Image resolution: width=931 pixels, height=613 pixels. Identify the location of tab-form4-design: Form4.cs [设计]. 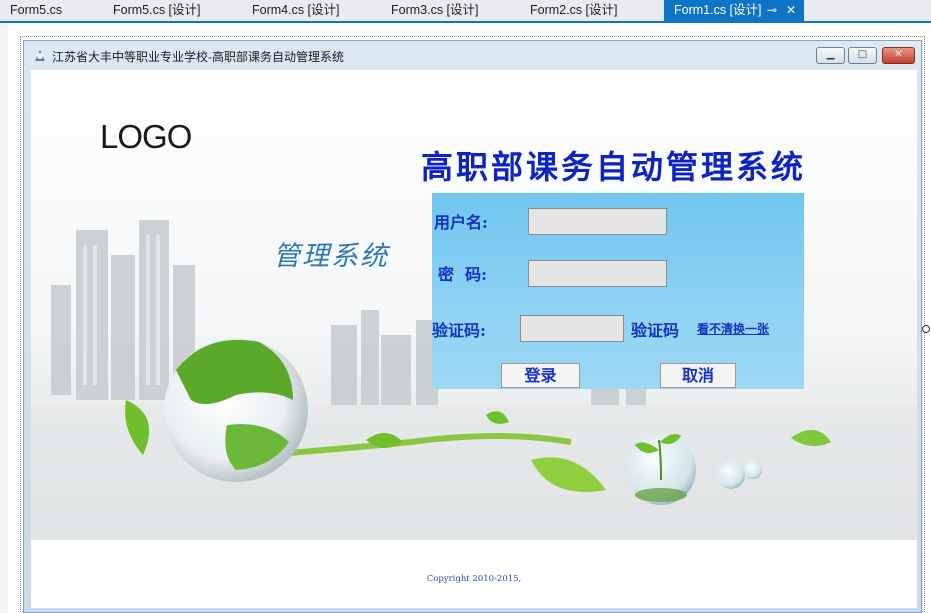
(311, 10).